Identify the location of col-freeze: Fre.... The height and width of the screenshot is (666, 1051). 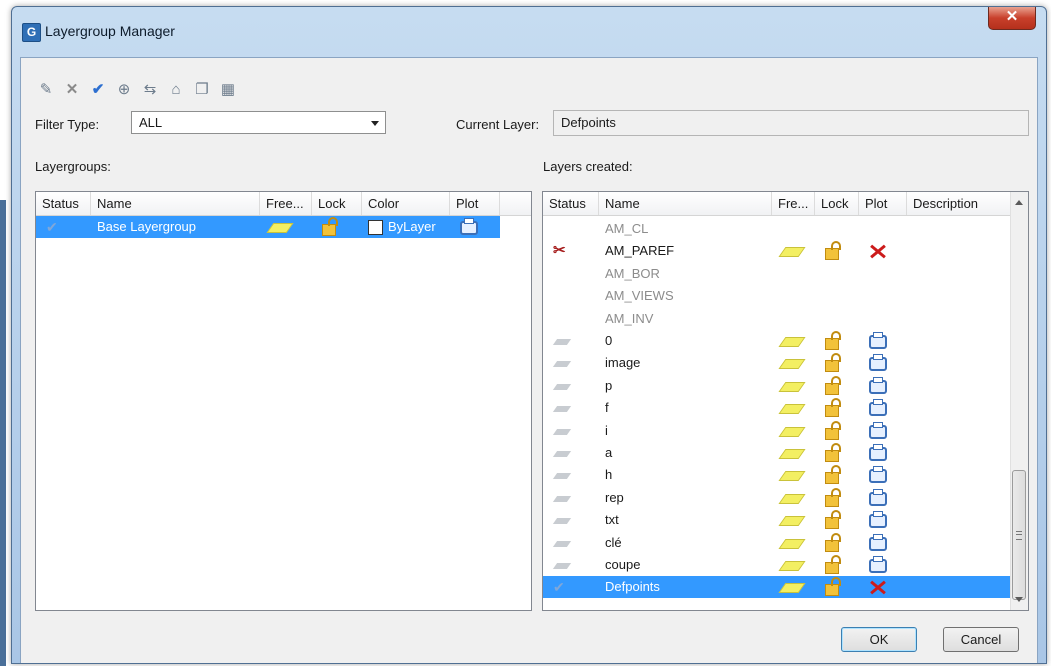
(793, 203).